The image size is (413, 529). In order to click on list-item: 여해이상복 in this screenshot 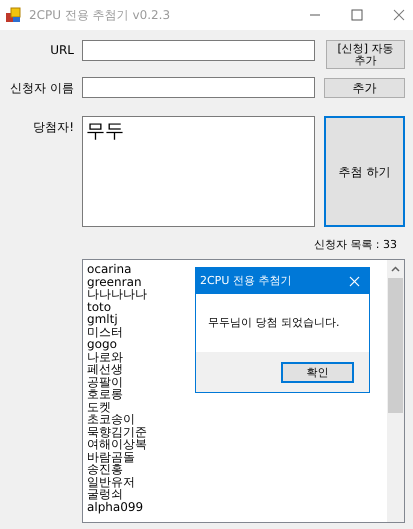, I will do `click(117, 444)`.